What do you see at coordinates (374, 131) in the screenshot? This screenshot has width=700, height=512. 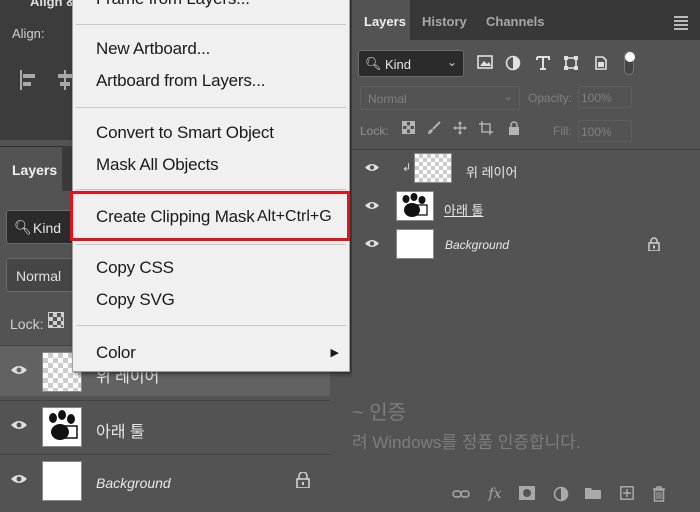 I see `lock-label: Lock:` at bounding box center [374, 131].